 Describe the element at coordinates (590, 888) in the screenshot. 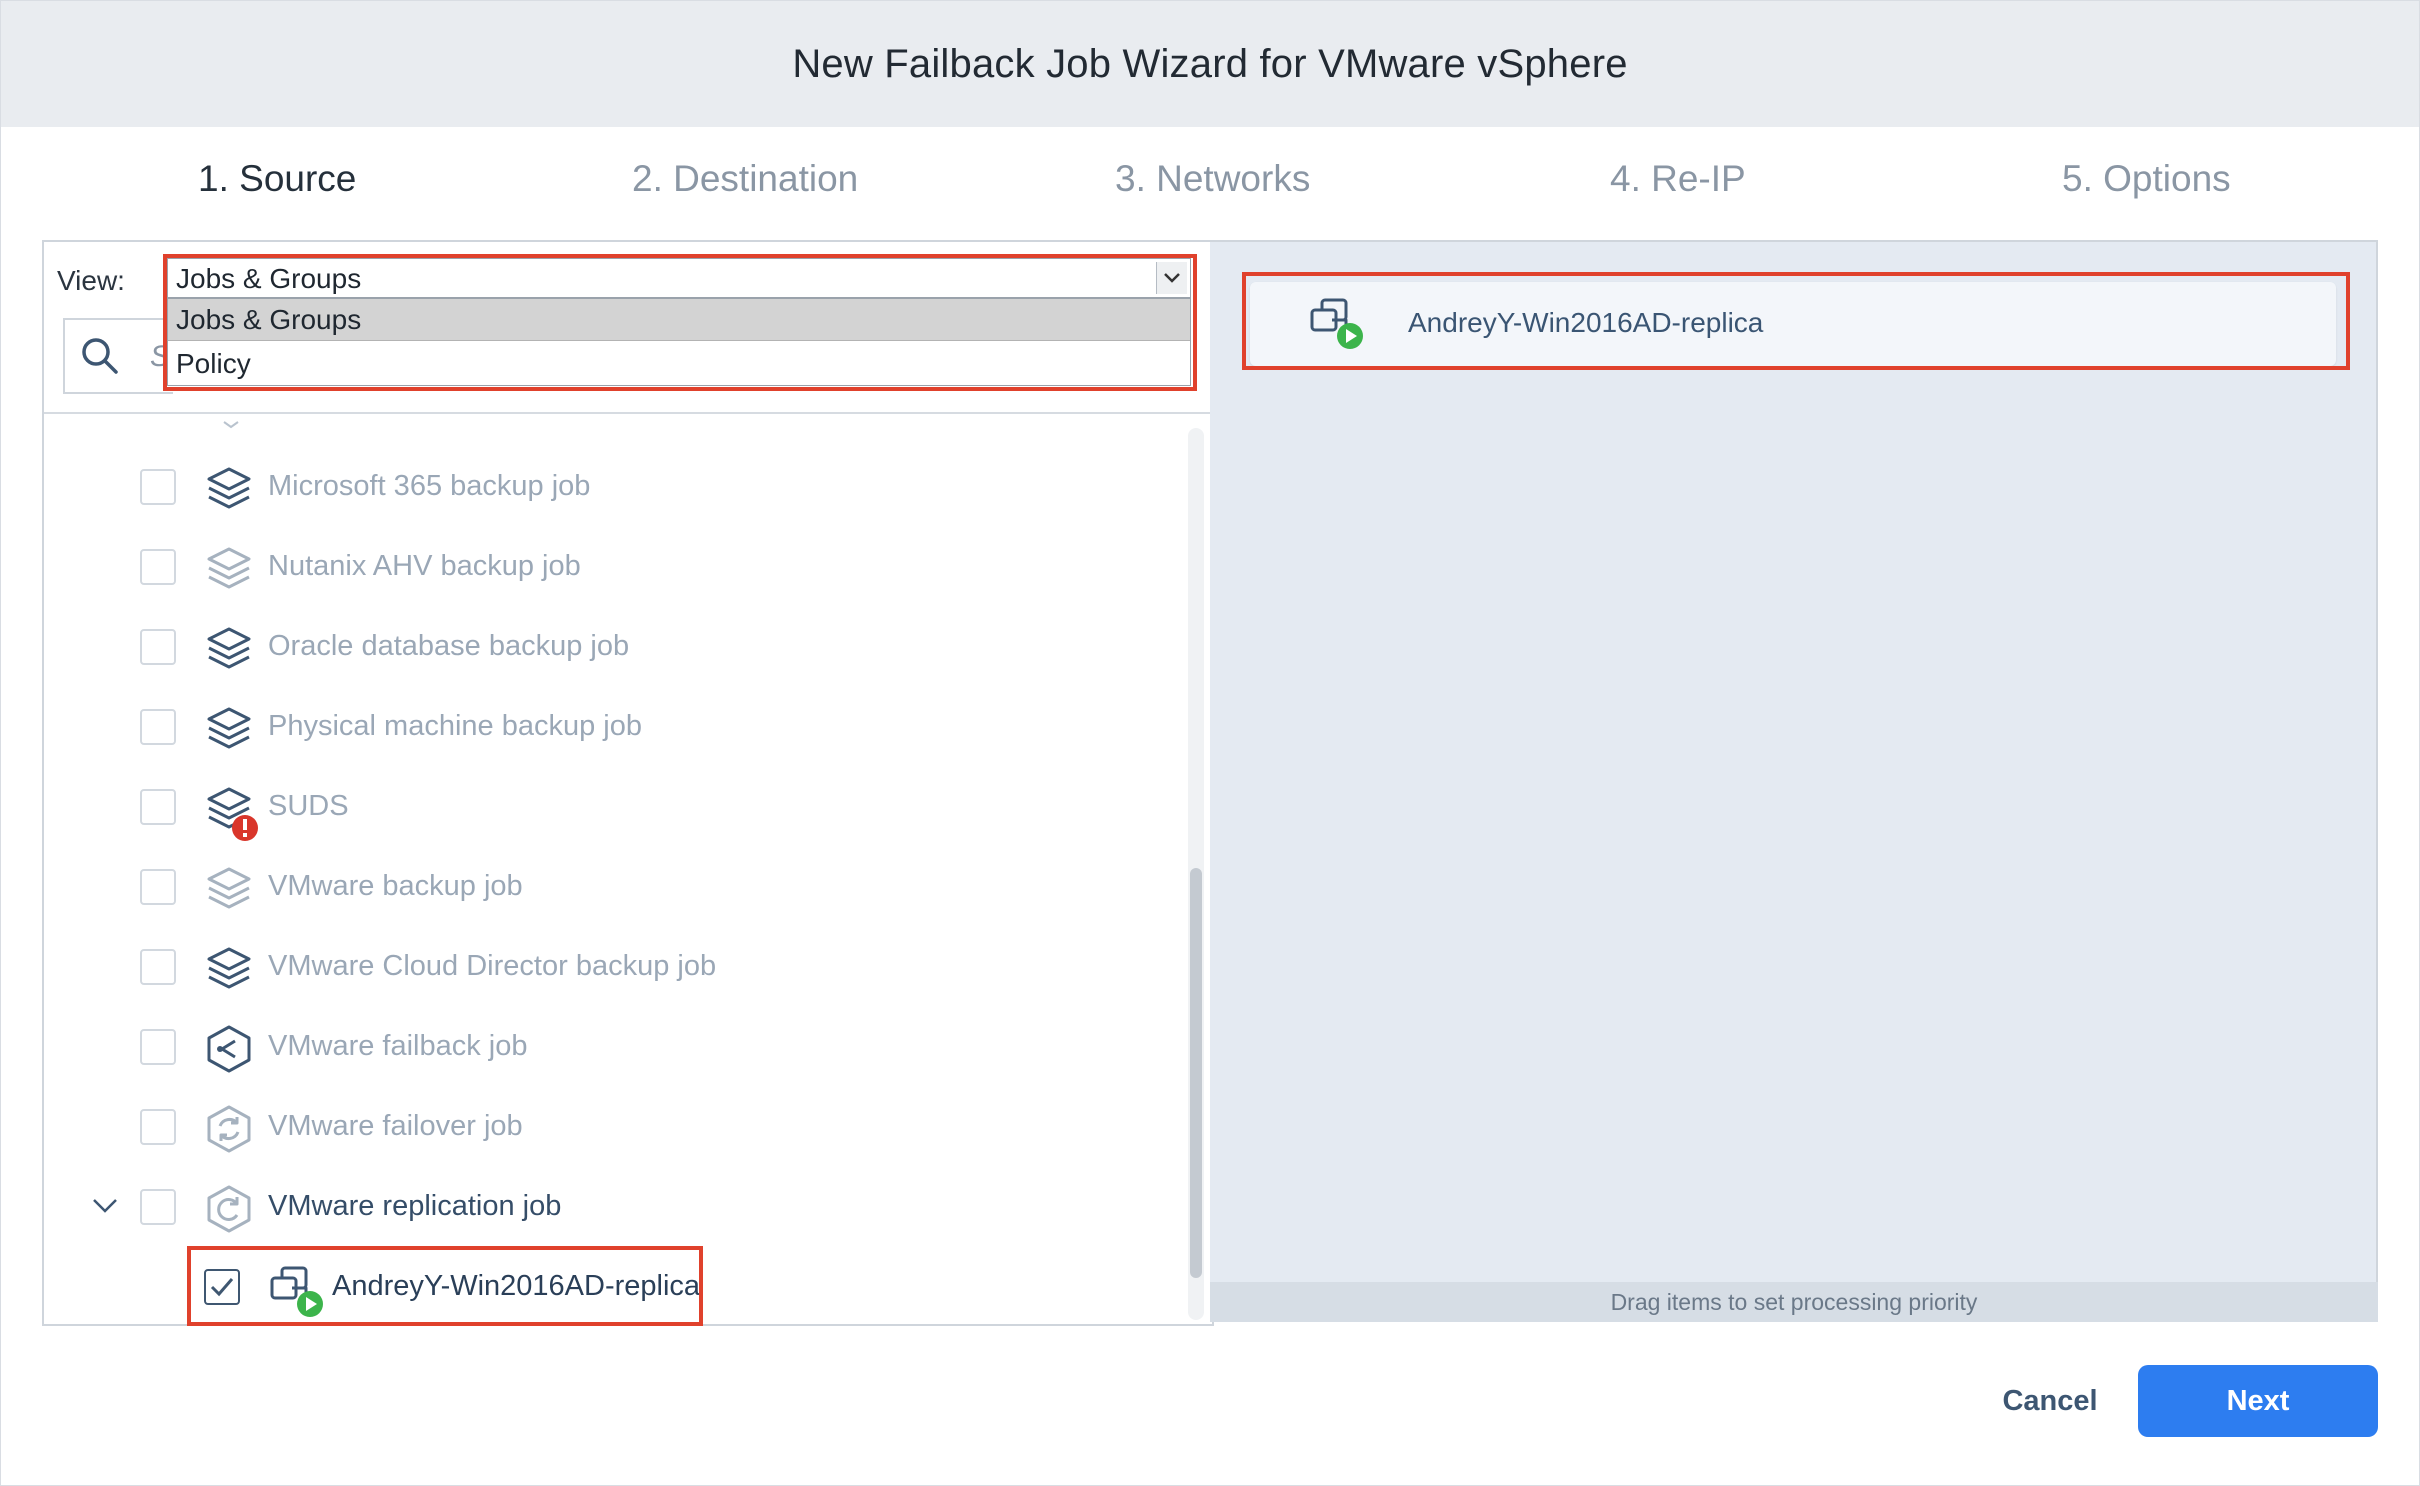

I see `tree-item-vmware-backup: VMware backup job` at that location.